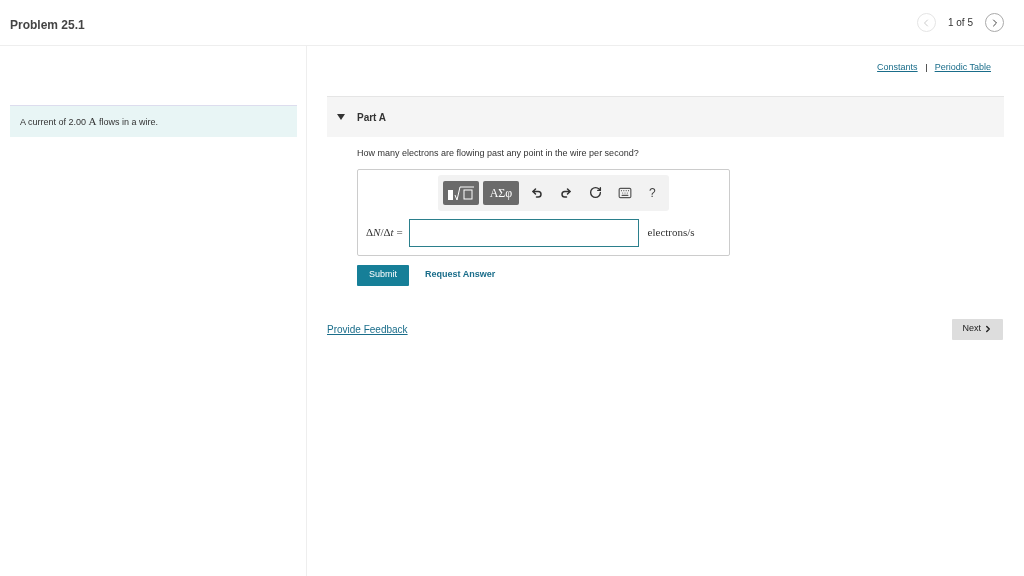 The width and height of the screenshot is (1024, 576). Describe the element at coordinates (523, 232) in the screenshot. I see `answer-field` at that location.